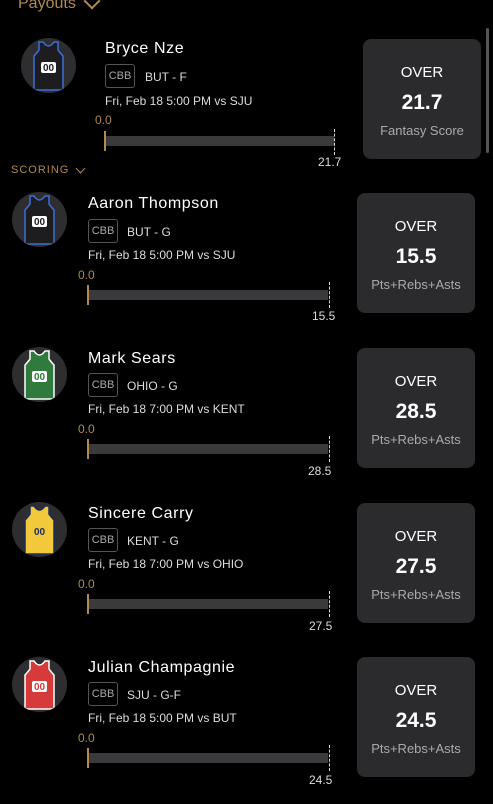  I want to click on team-position: SJU - G-F, so click(154, 695).